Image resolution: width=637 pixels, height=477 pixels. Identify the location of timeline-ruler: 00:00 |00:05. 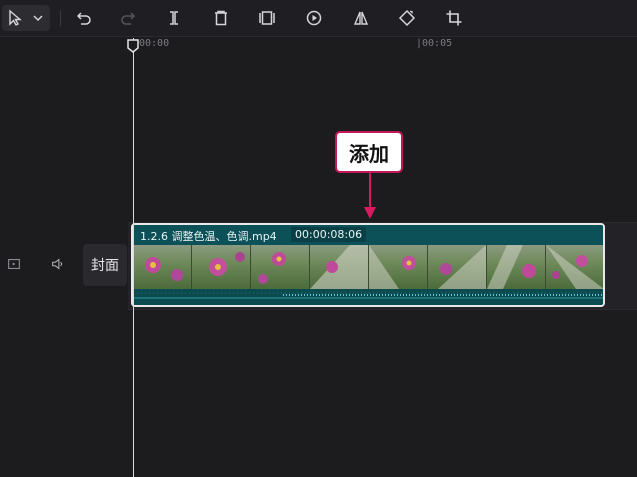
(382, 46).